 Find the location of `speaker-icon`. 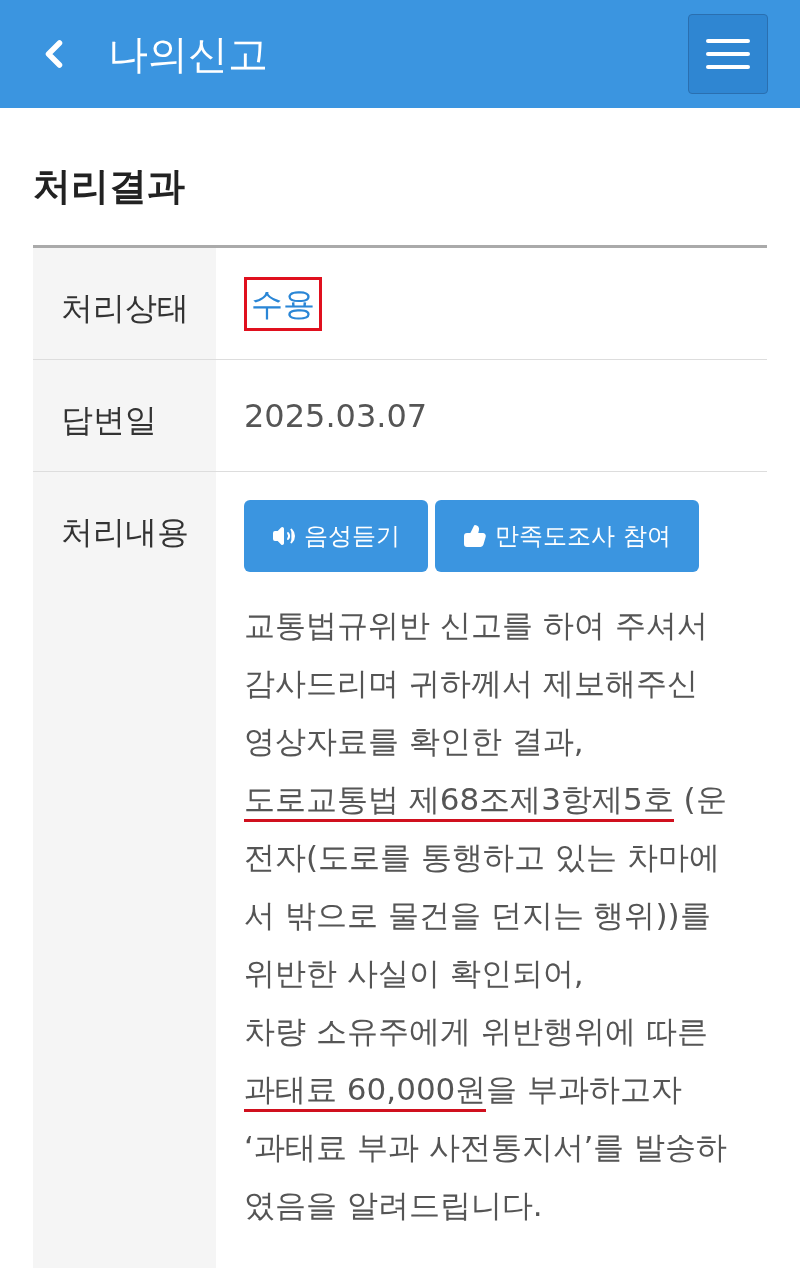

speaker-icon is located at coordinates (284, 536).